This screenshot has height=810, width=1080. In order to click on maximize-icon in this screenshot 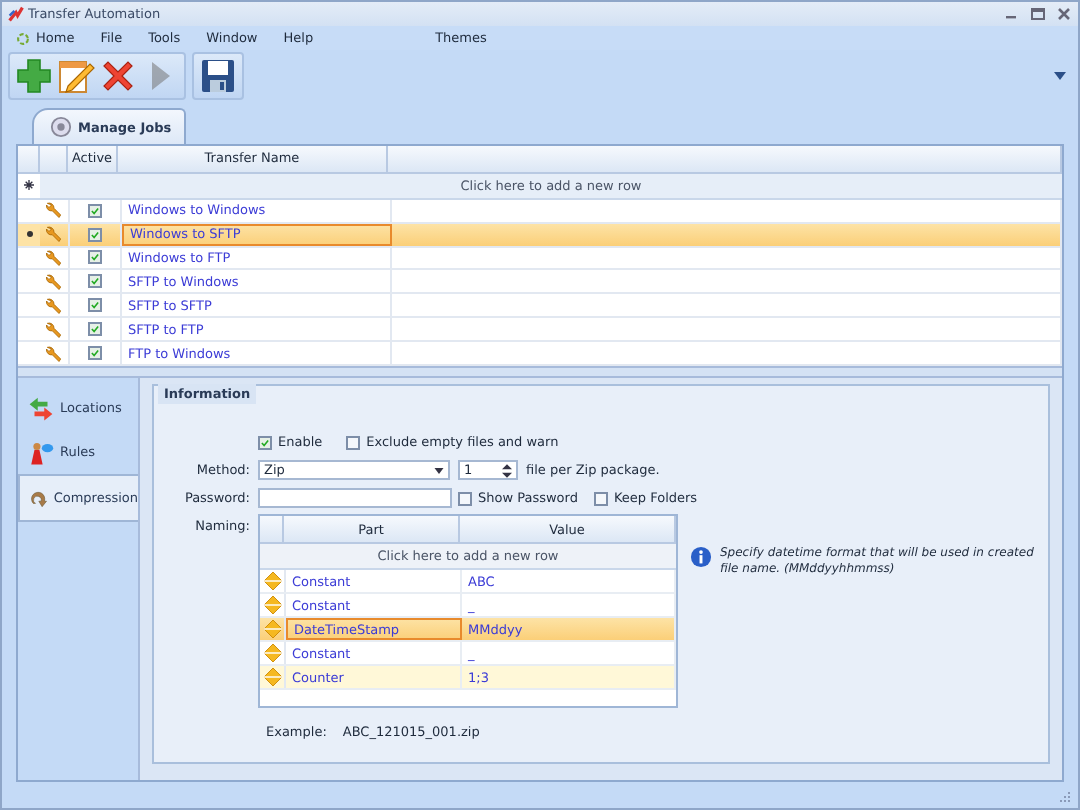, I will do `click(1038, 14)`.